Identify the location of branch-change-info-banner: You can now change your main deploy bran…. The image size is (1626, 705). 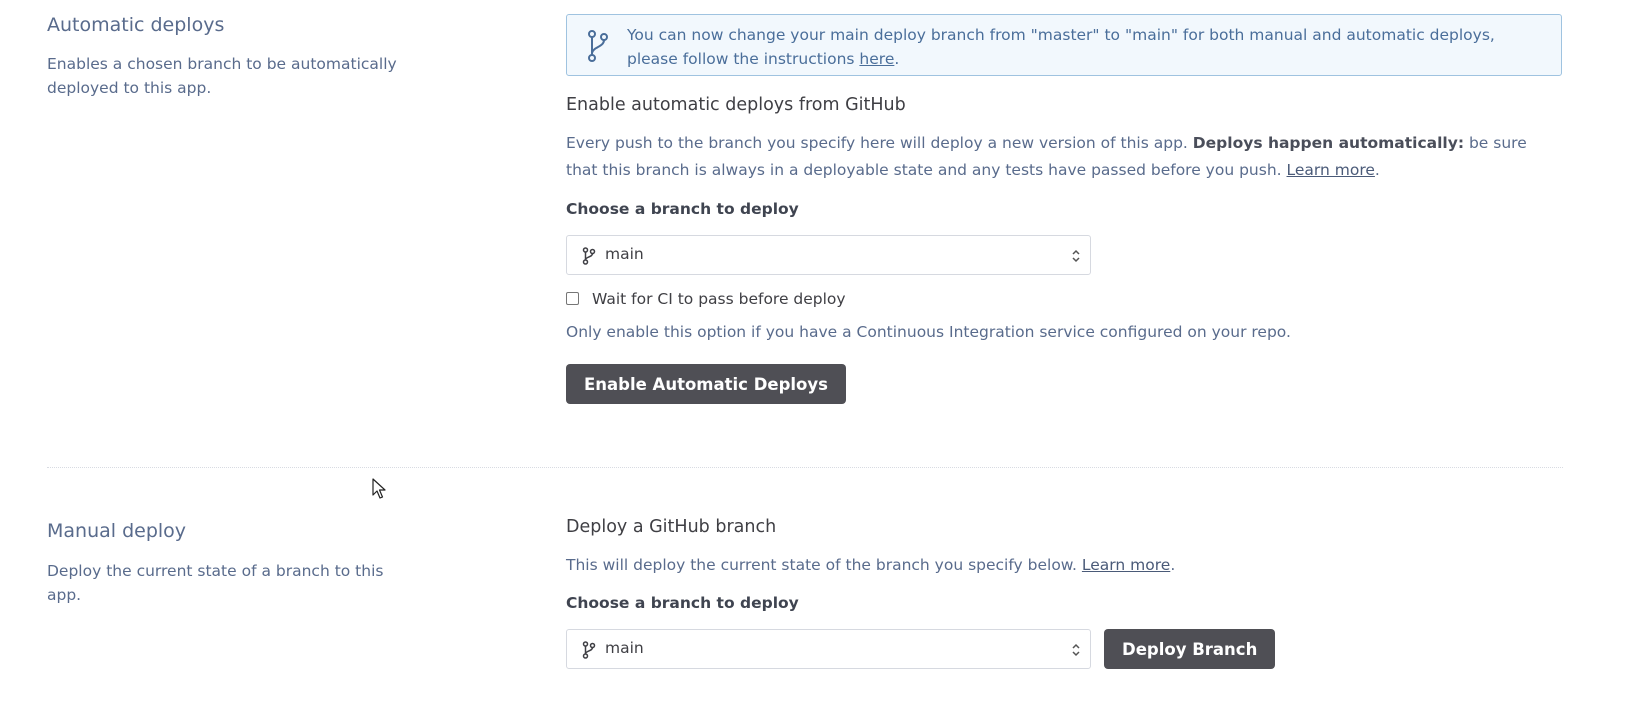
(1064, 45).